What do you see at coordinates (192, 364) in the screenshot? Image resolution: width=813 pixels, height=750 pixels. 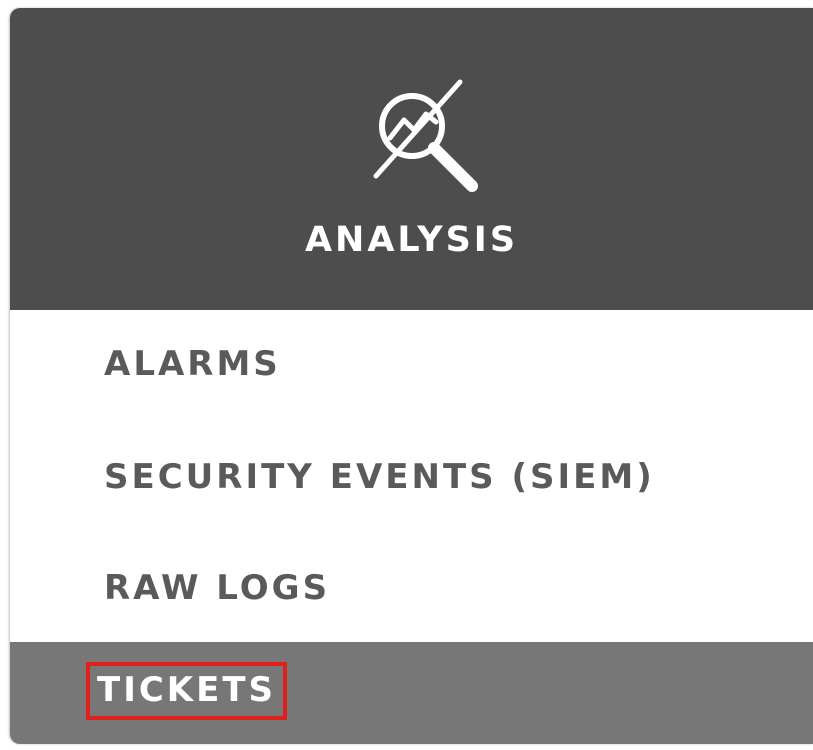 I see `menu-item-label: ALARMS` at bounding box center [192, 364].